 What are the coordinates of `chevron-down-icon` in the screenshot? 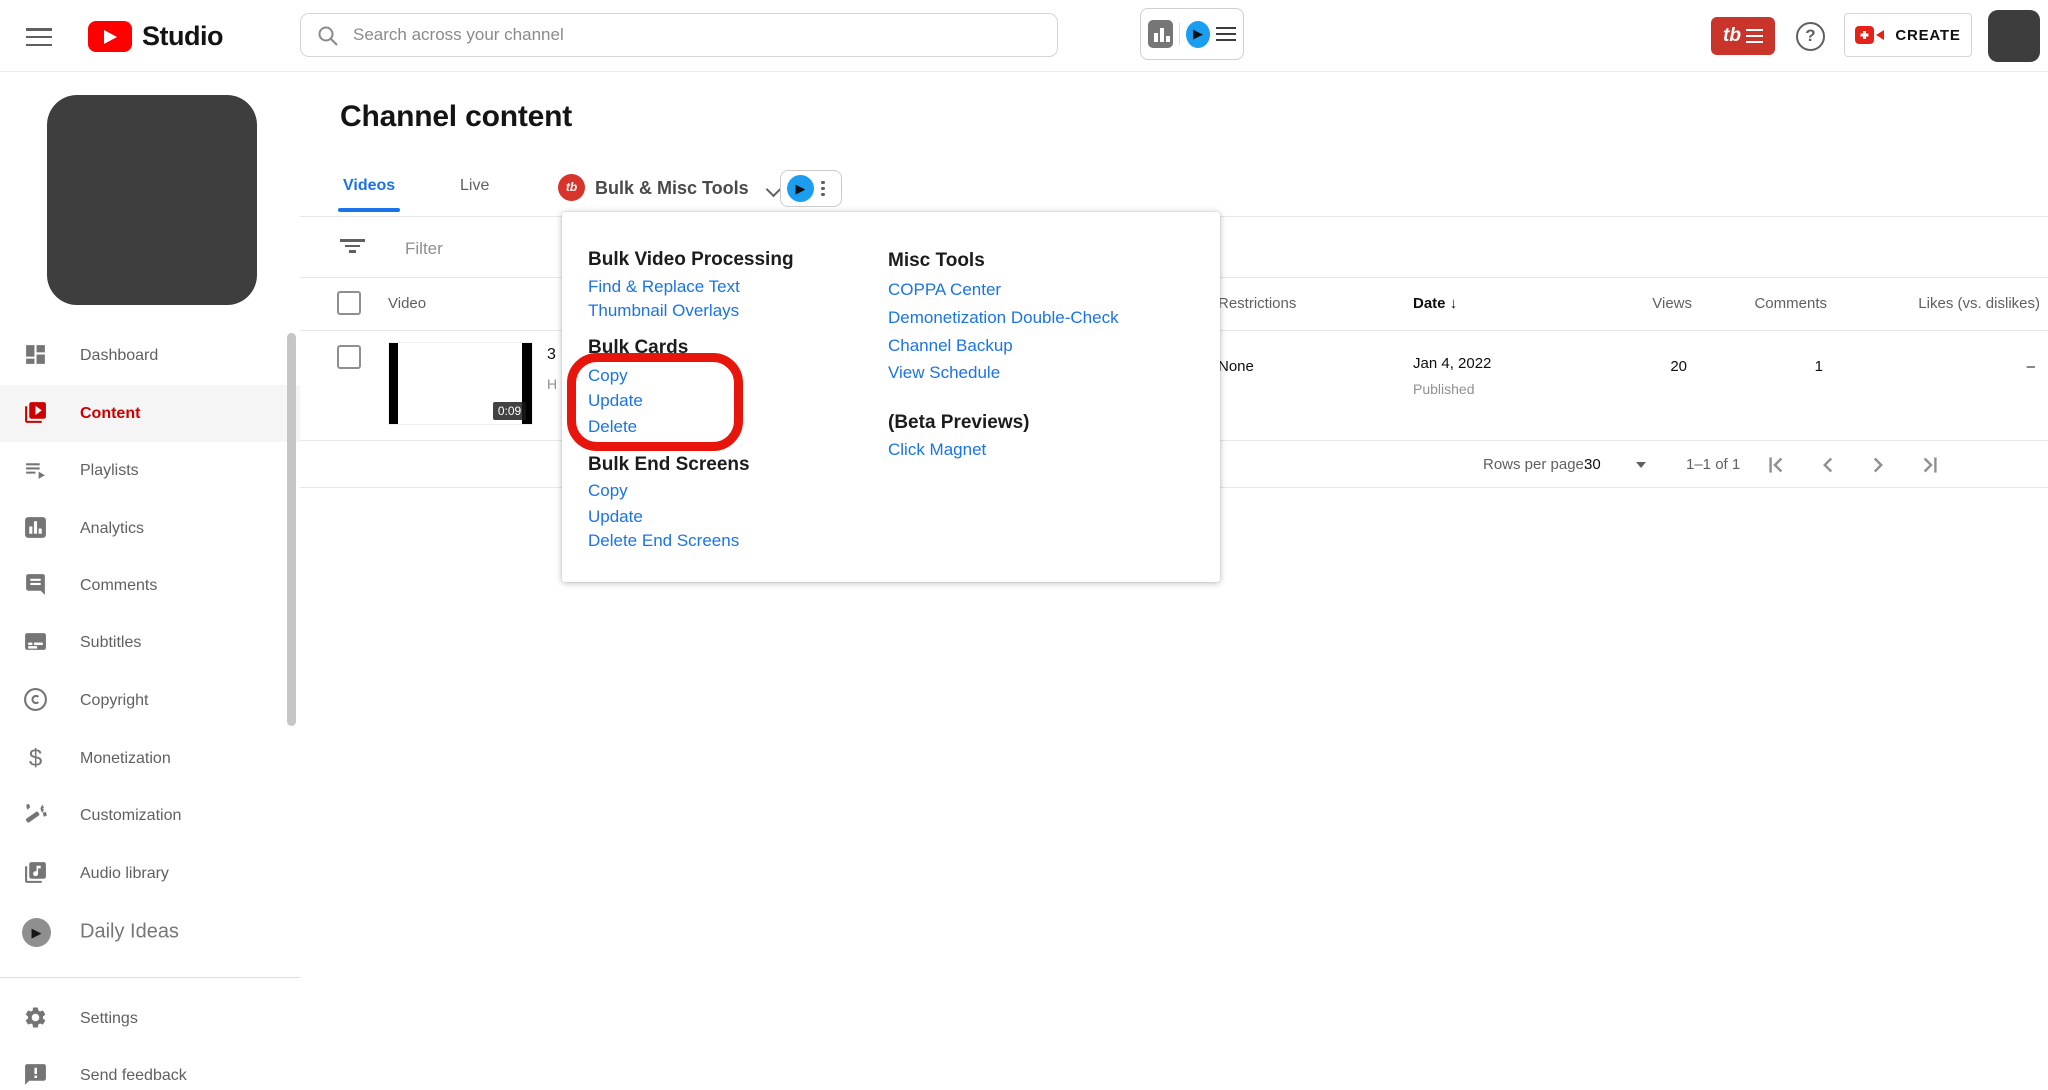 It's located at (773, 189).